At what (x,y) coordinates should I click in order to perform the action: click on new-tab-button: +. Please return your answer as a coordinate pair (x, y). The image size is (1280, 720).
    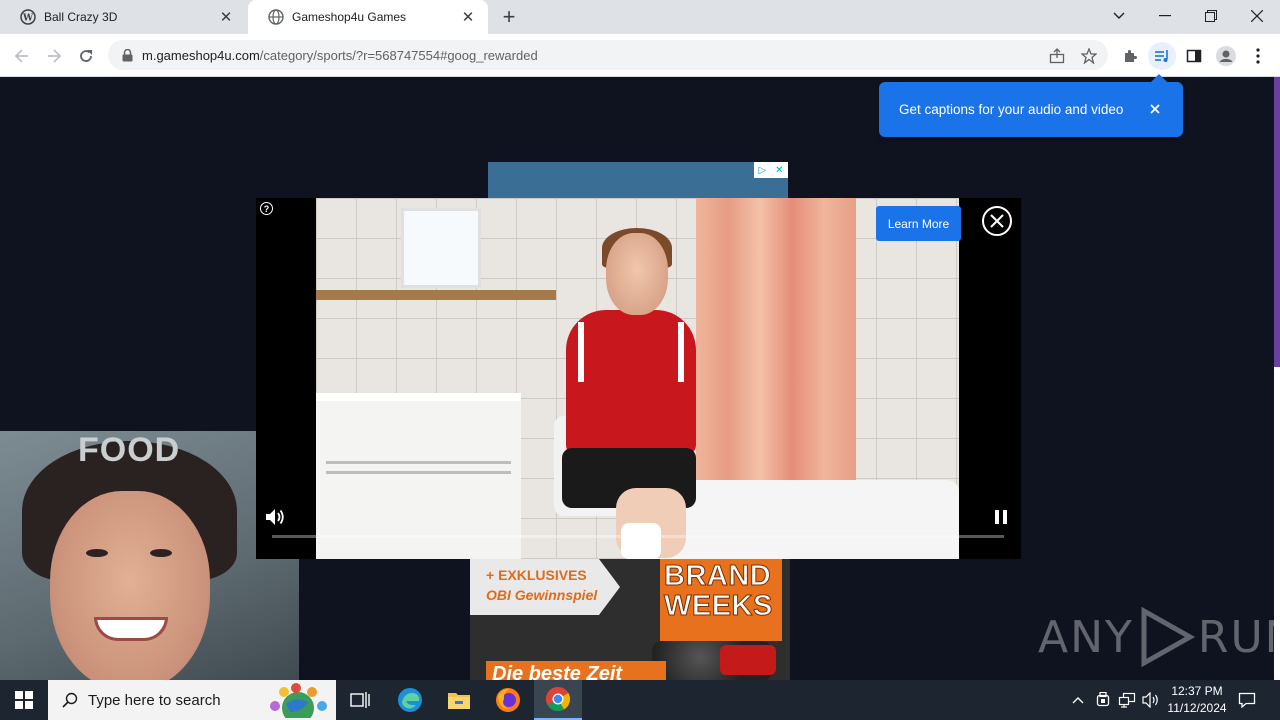
    Looking at the image, I should click on (509, 16).